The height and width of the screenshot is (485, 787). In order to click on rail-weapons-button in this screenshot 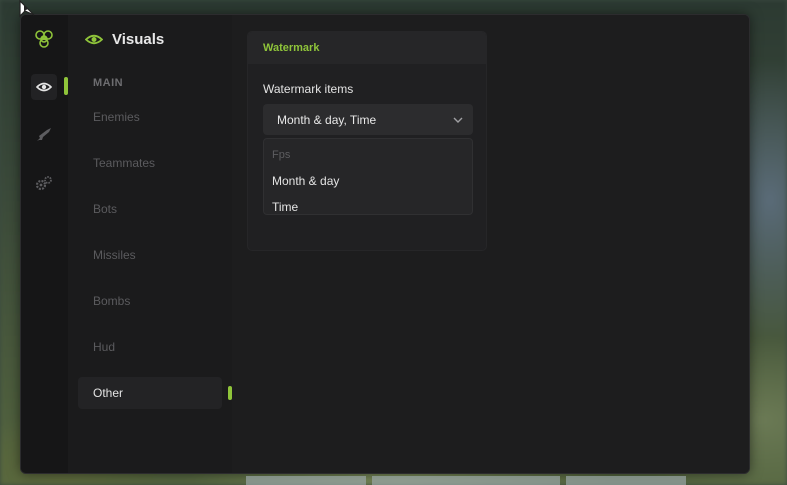, I will do `click(44, 135)`.